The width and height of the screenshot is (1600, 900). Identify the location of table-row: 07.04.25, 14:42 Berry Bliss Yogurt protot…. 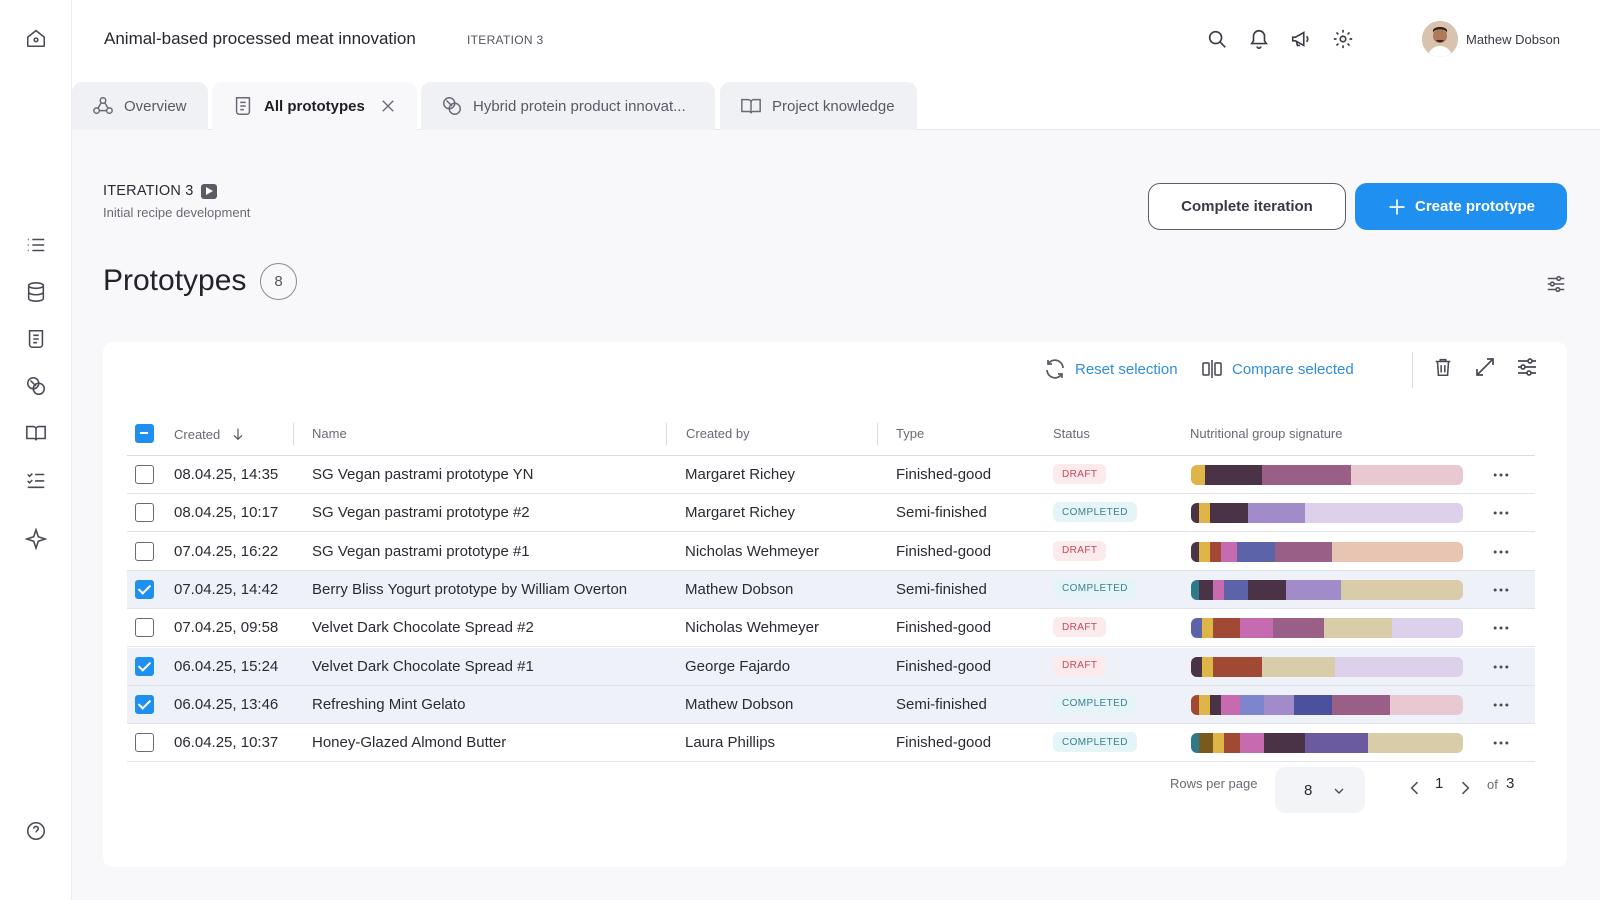
(831, 589).